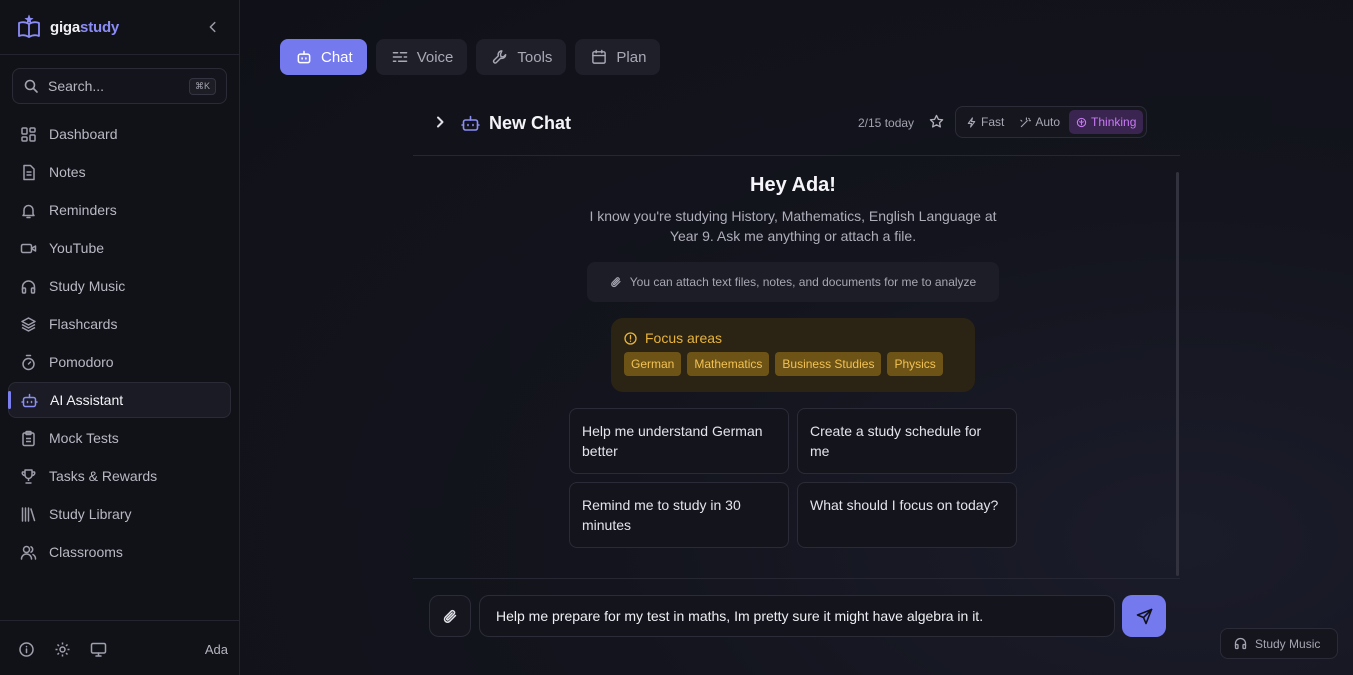  What do you see at coordinates (936, 121) in the screenshot?
I see `star-icon` at bounding box center [936, 121].